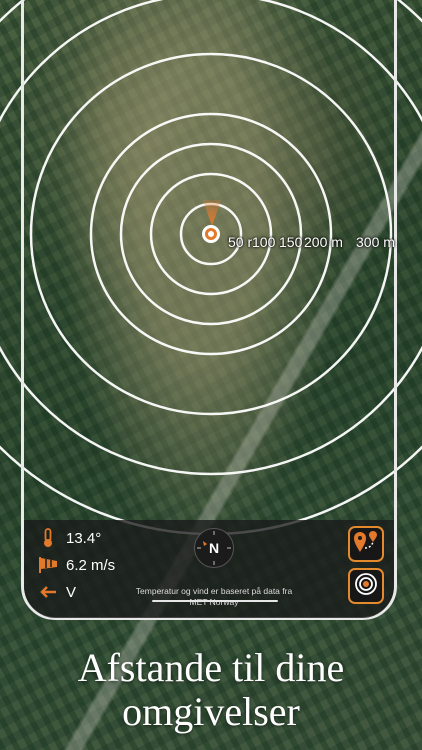  I want to click on temperature-row: 13.4°, so click(69, 538).